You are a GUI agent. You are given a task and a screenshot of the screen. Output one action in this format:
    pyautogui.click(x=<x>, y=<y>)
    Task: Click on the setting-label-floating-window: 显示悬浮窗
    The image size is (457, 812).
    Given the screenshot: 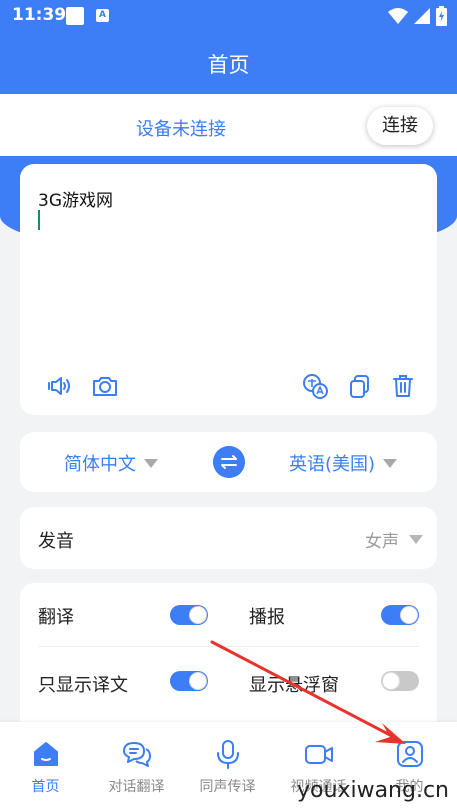 What is the action you would take?
    pyautogui.click(x=294, y=685)
    